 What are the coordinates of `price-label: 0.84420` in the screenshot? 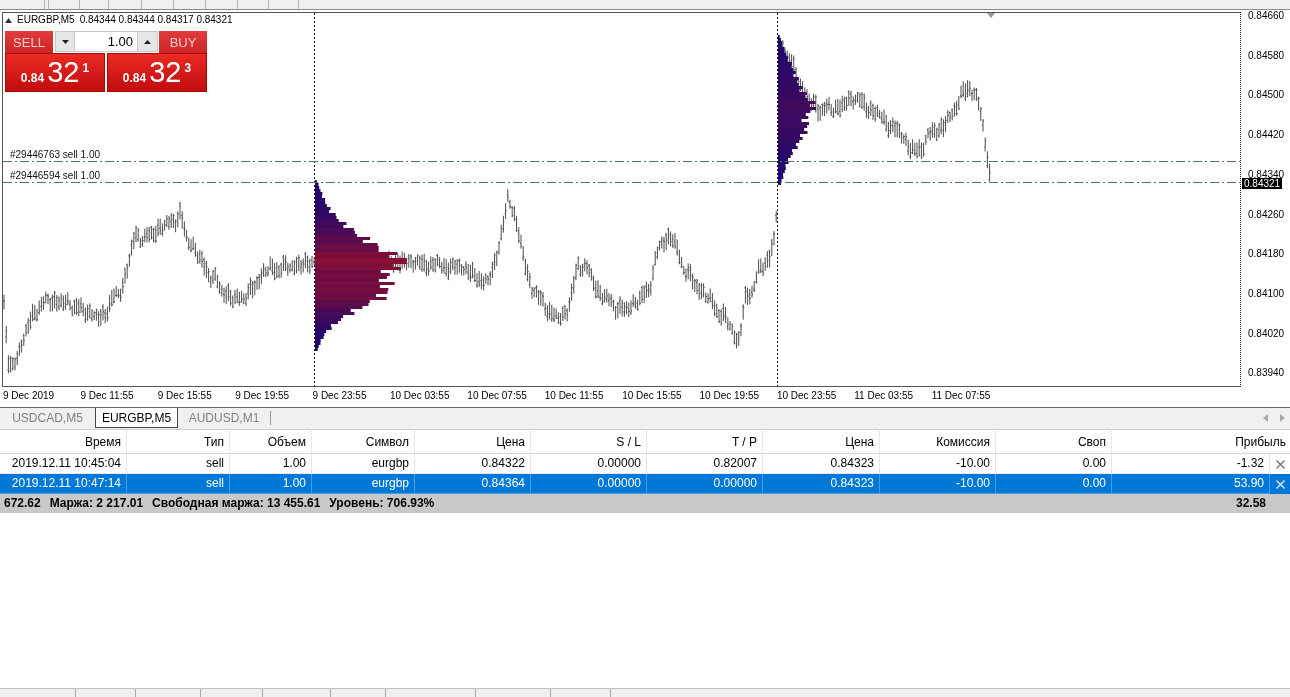 It's located at (1266, 135).